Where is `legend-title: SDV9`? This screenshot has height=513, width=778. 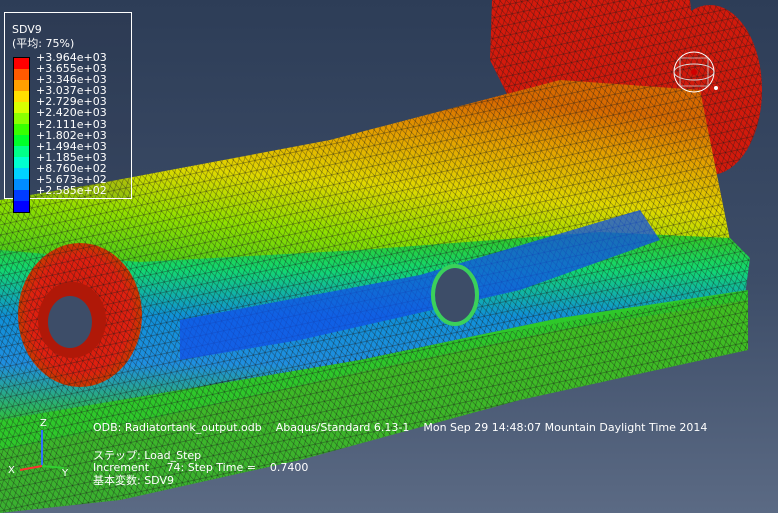 legend-title: SDV9 is located at coordinates (27, 29).